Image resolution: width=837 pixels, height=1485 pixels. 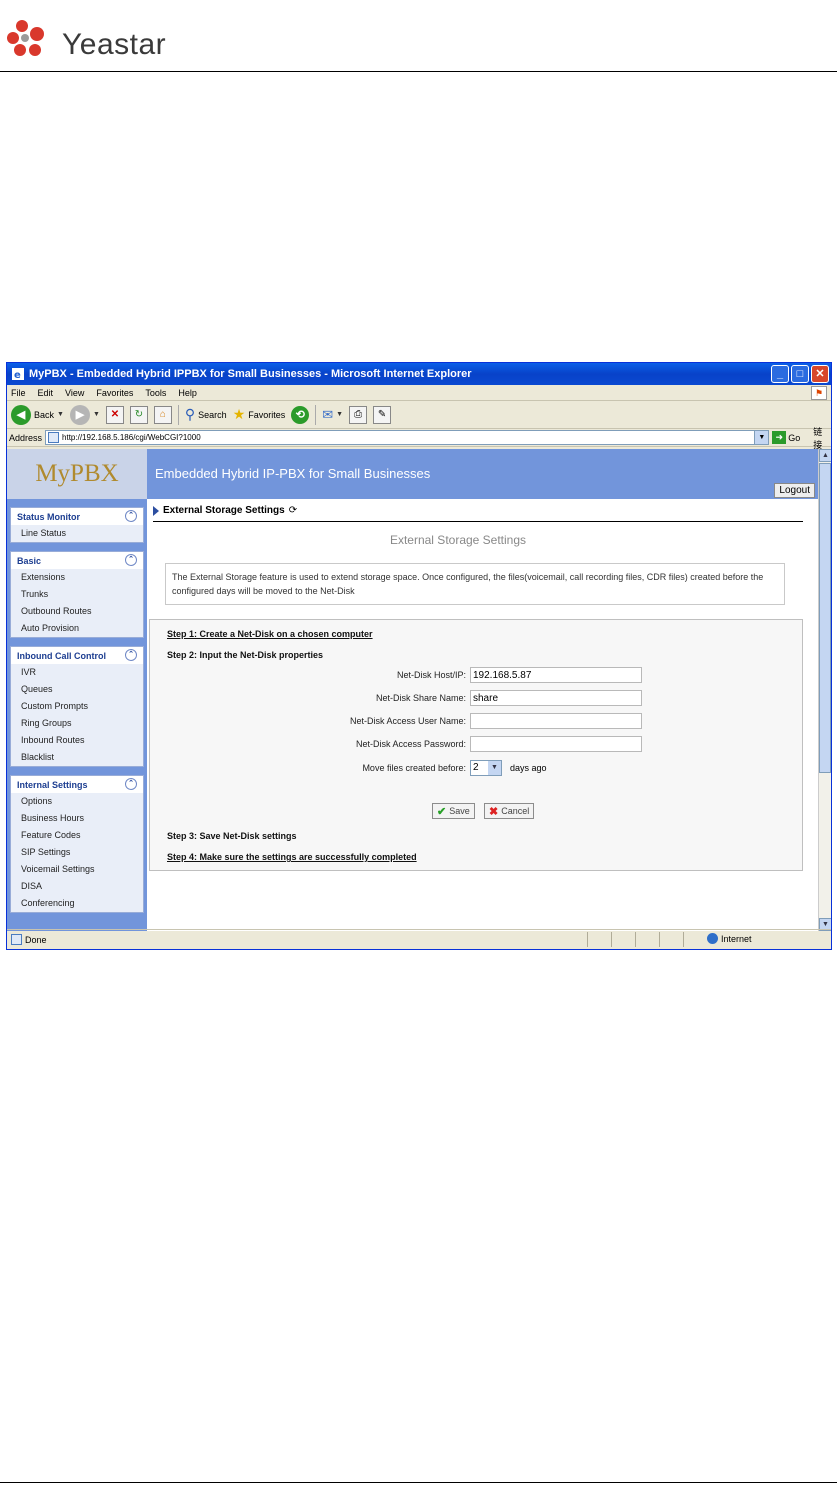 I want to click on footer-rule, so click(x=418, y=1482).